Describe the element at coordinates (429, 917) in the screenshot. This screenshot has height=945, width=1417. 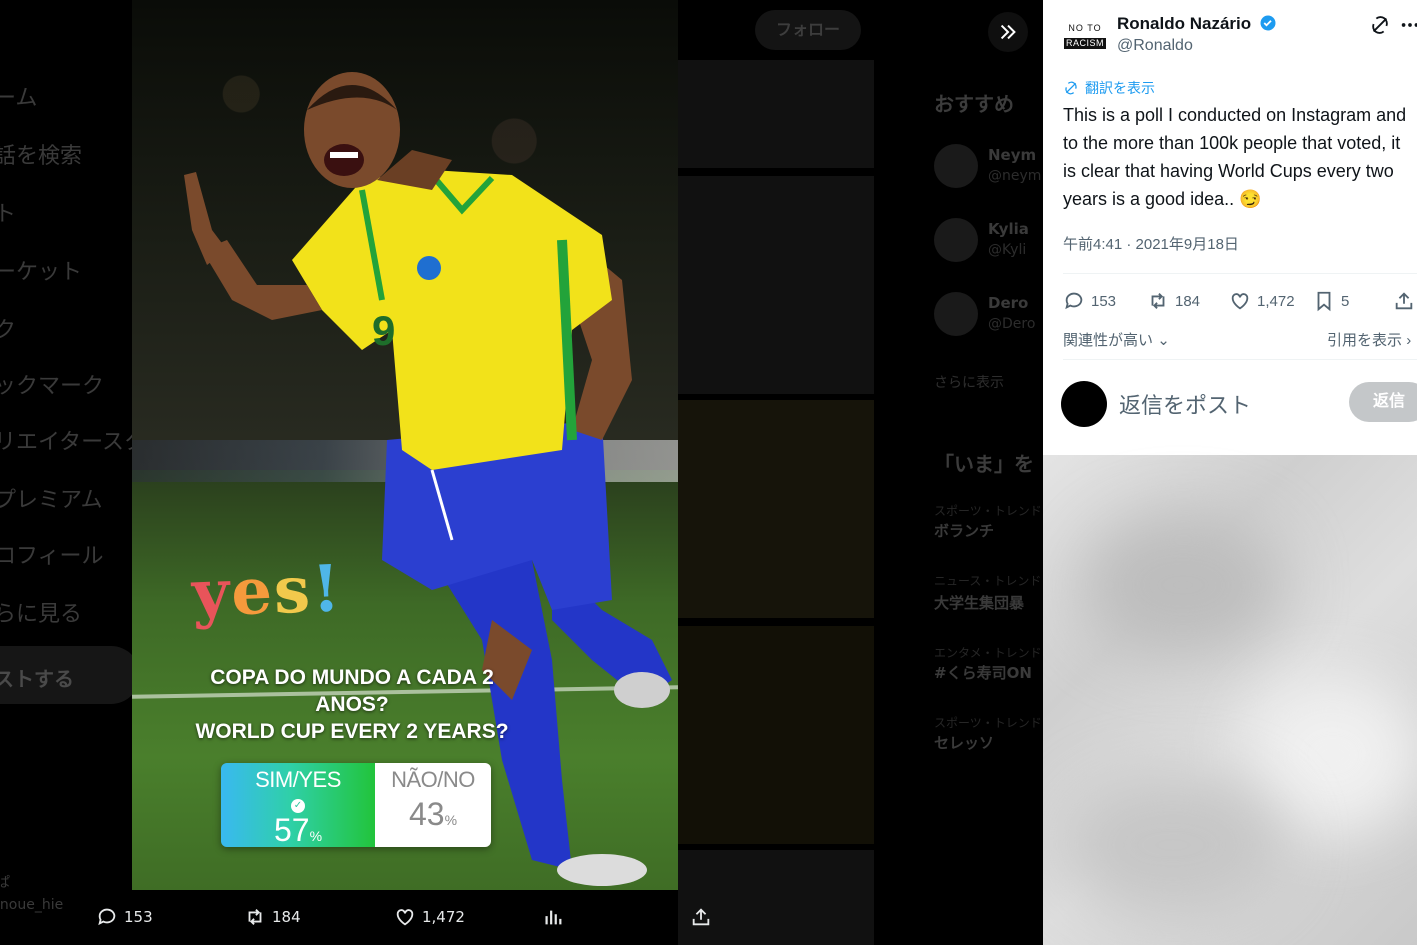
I see `media-like-button: 1,472` at that location.